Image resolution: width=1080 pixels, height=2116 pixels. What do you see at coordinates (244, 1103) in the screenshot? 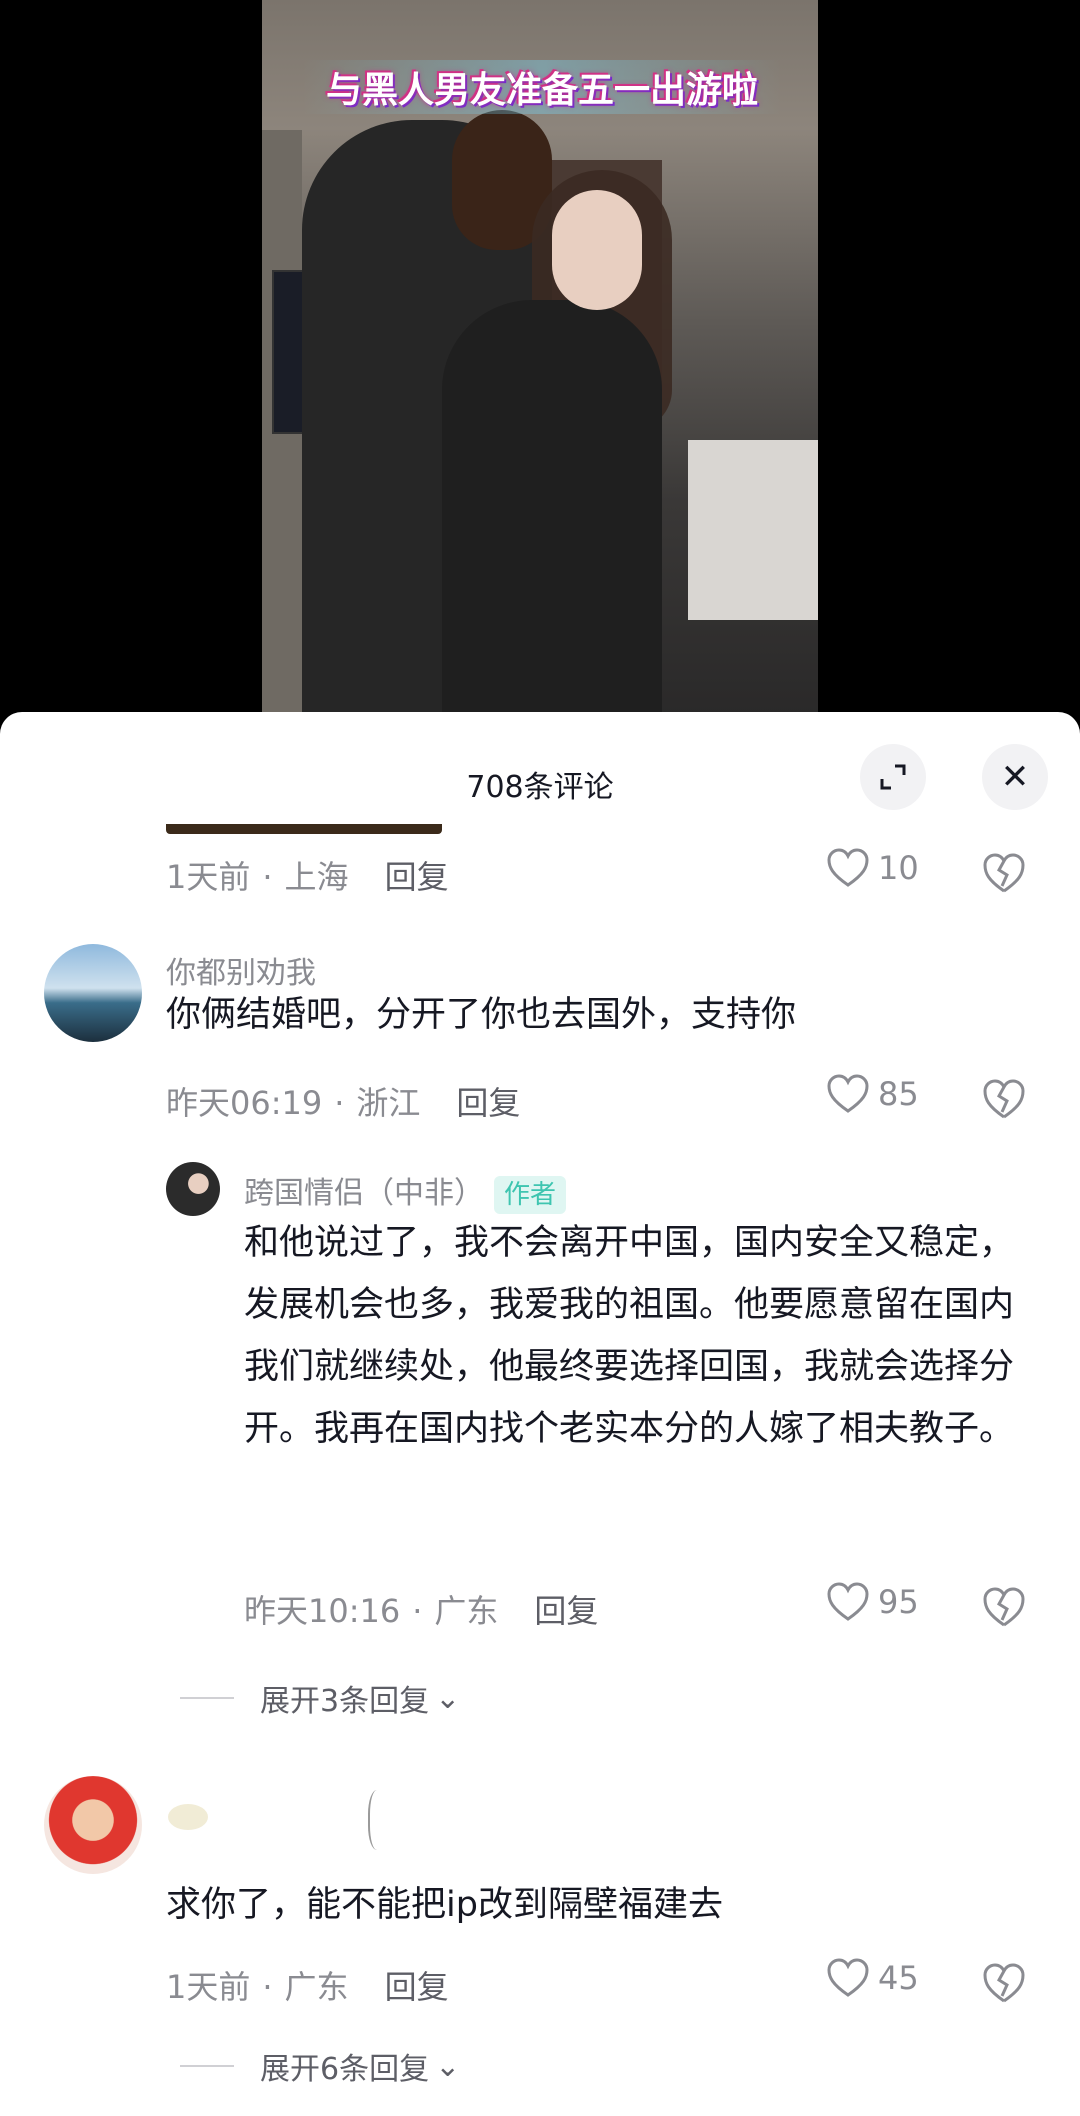
I see `comment-time: 昨天06:19` at bounding box center [244, 1103].